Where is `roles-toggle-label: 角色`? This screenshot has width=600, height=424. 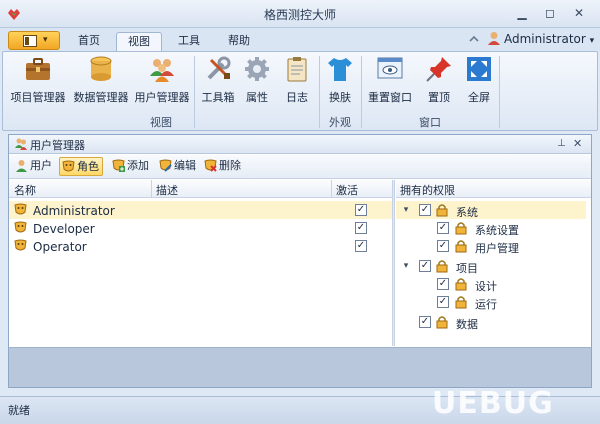
roles-toggle-label: 角色 is located at coordinates (88, 166).